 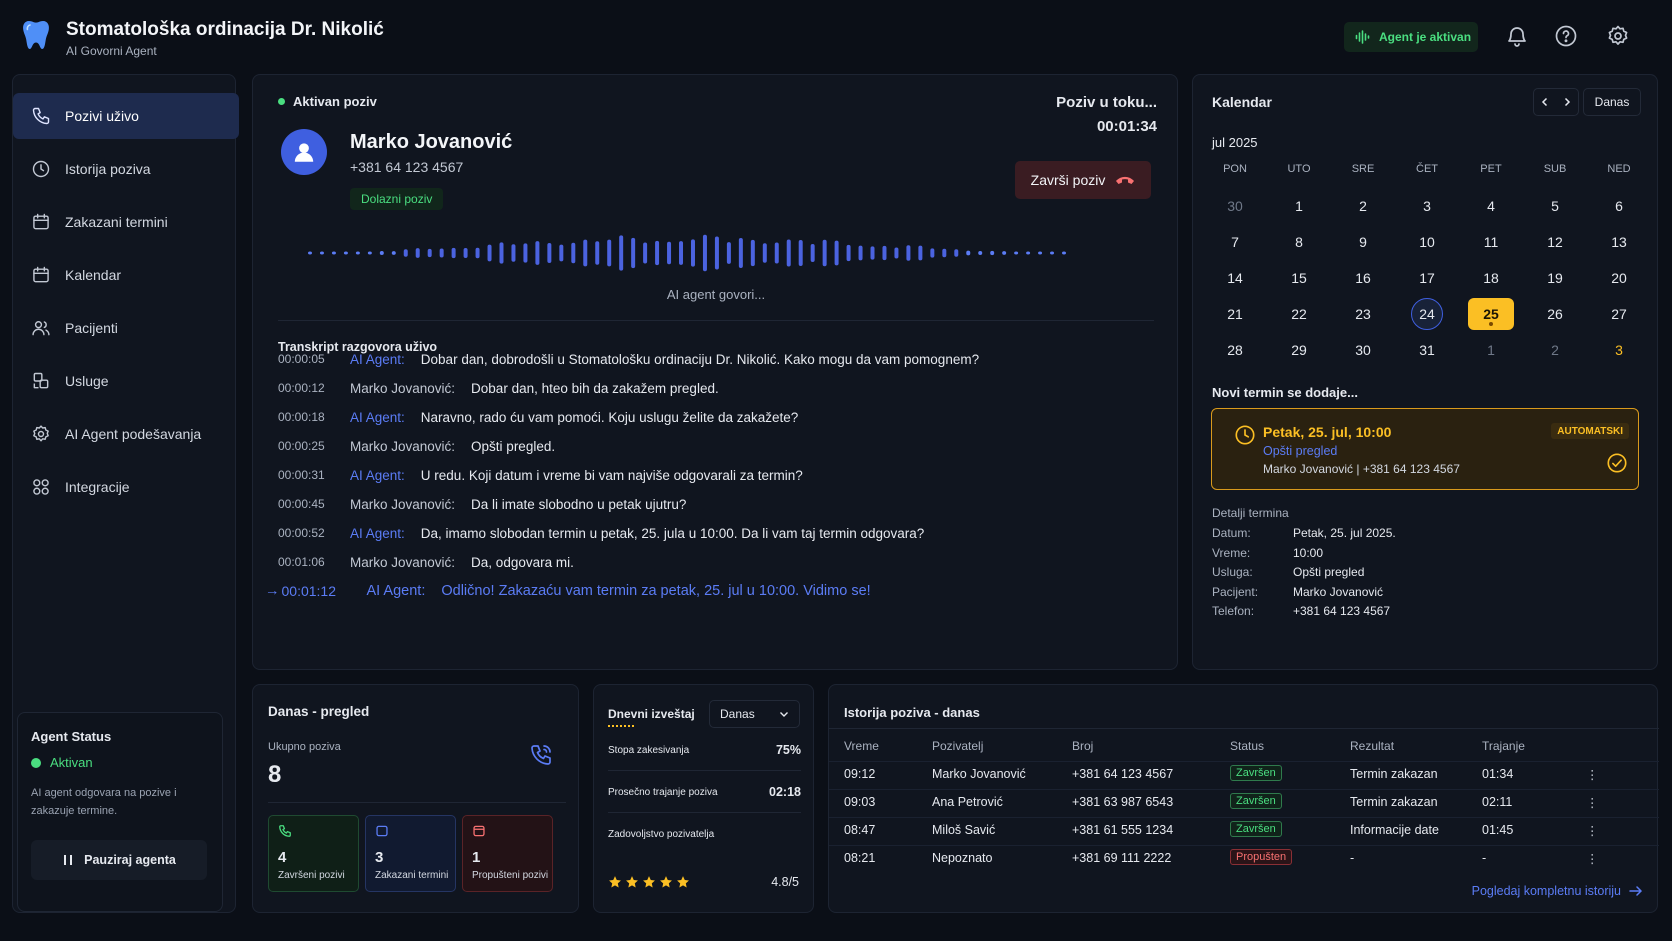 What do you see at coordinates (130, 860) in the screenshot?
I see `pause-agent-label: Pauziraj agenta` at bounding box center [130, 860].